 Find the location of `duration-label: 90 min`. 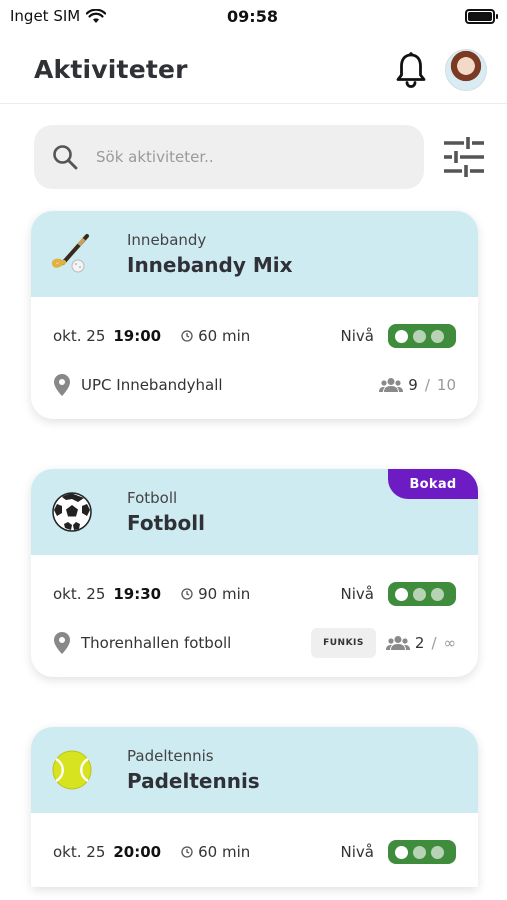

duration-label: 90 min is located at coordinates (224, 594).